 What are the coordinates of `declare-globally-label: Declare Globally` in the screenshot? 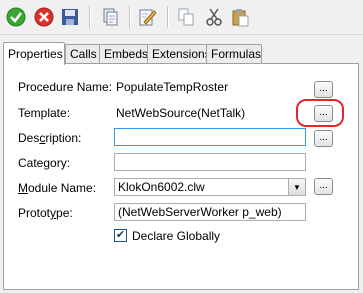 It's located at (176, 236).